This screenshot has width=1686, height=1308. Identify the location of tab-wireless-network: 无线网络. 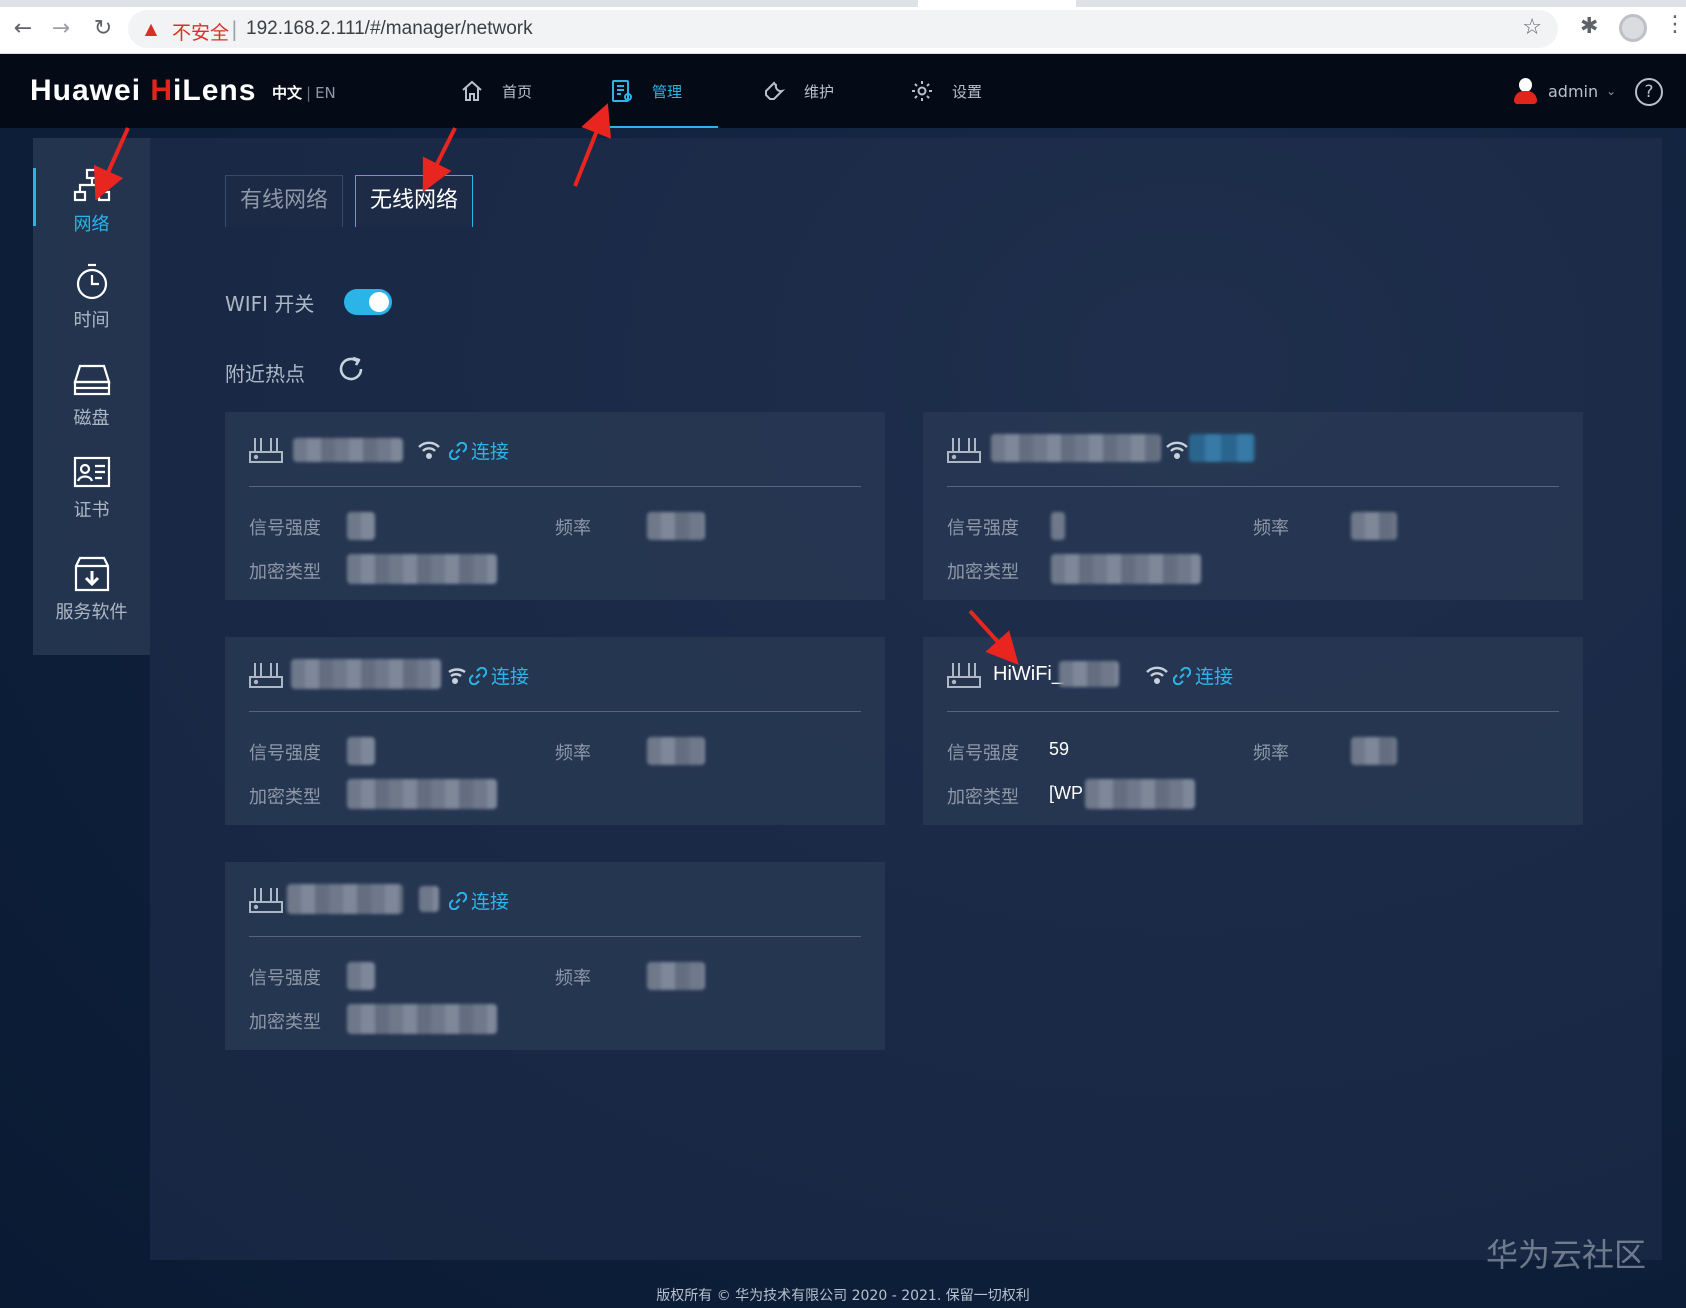
(414, 201).